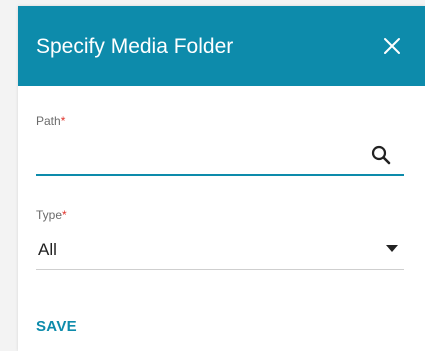 This screenshot has width=425, height=351. What do you see at coordinates (204, 156) in the screenshot?
I see `path-input` at bounding box center [204, 156].